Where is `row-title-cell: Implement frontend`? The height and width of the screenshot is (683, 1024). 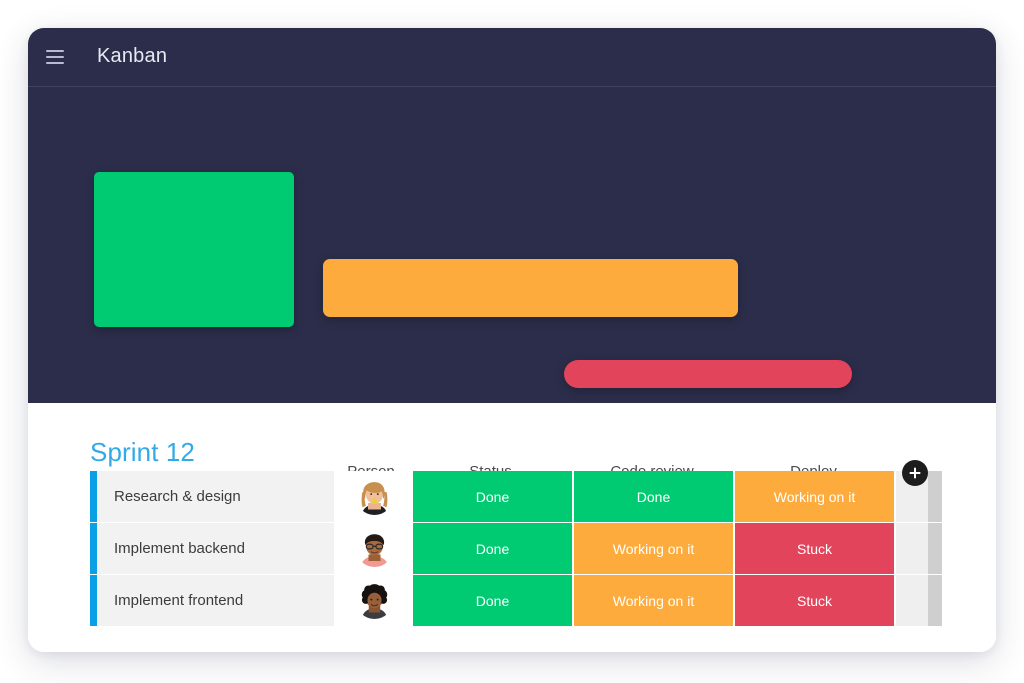
row-title-cell: Implement frontend is located at coordinates (216, 600).